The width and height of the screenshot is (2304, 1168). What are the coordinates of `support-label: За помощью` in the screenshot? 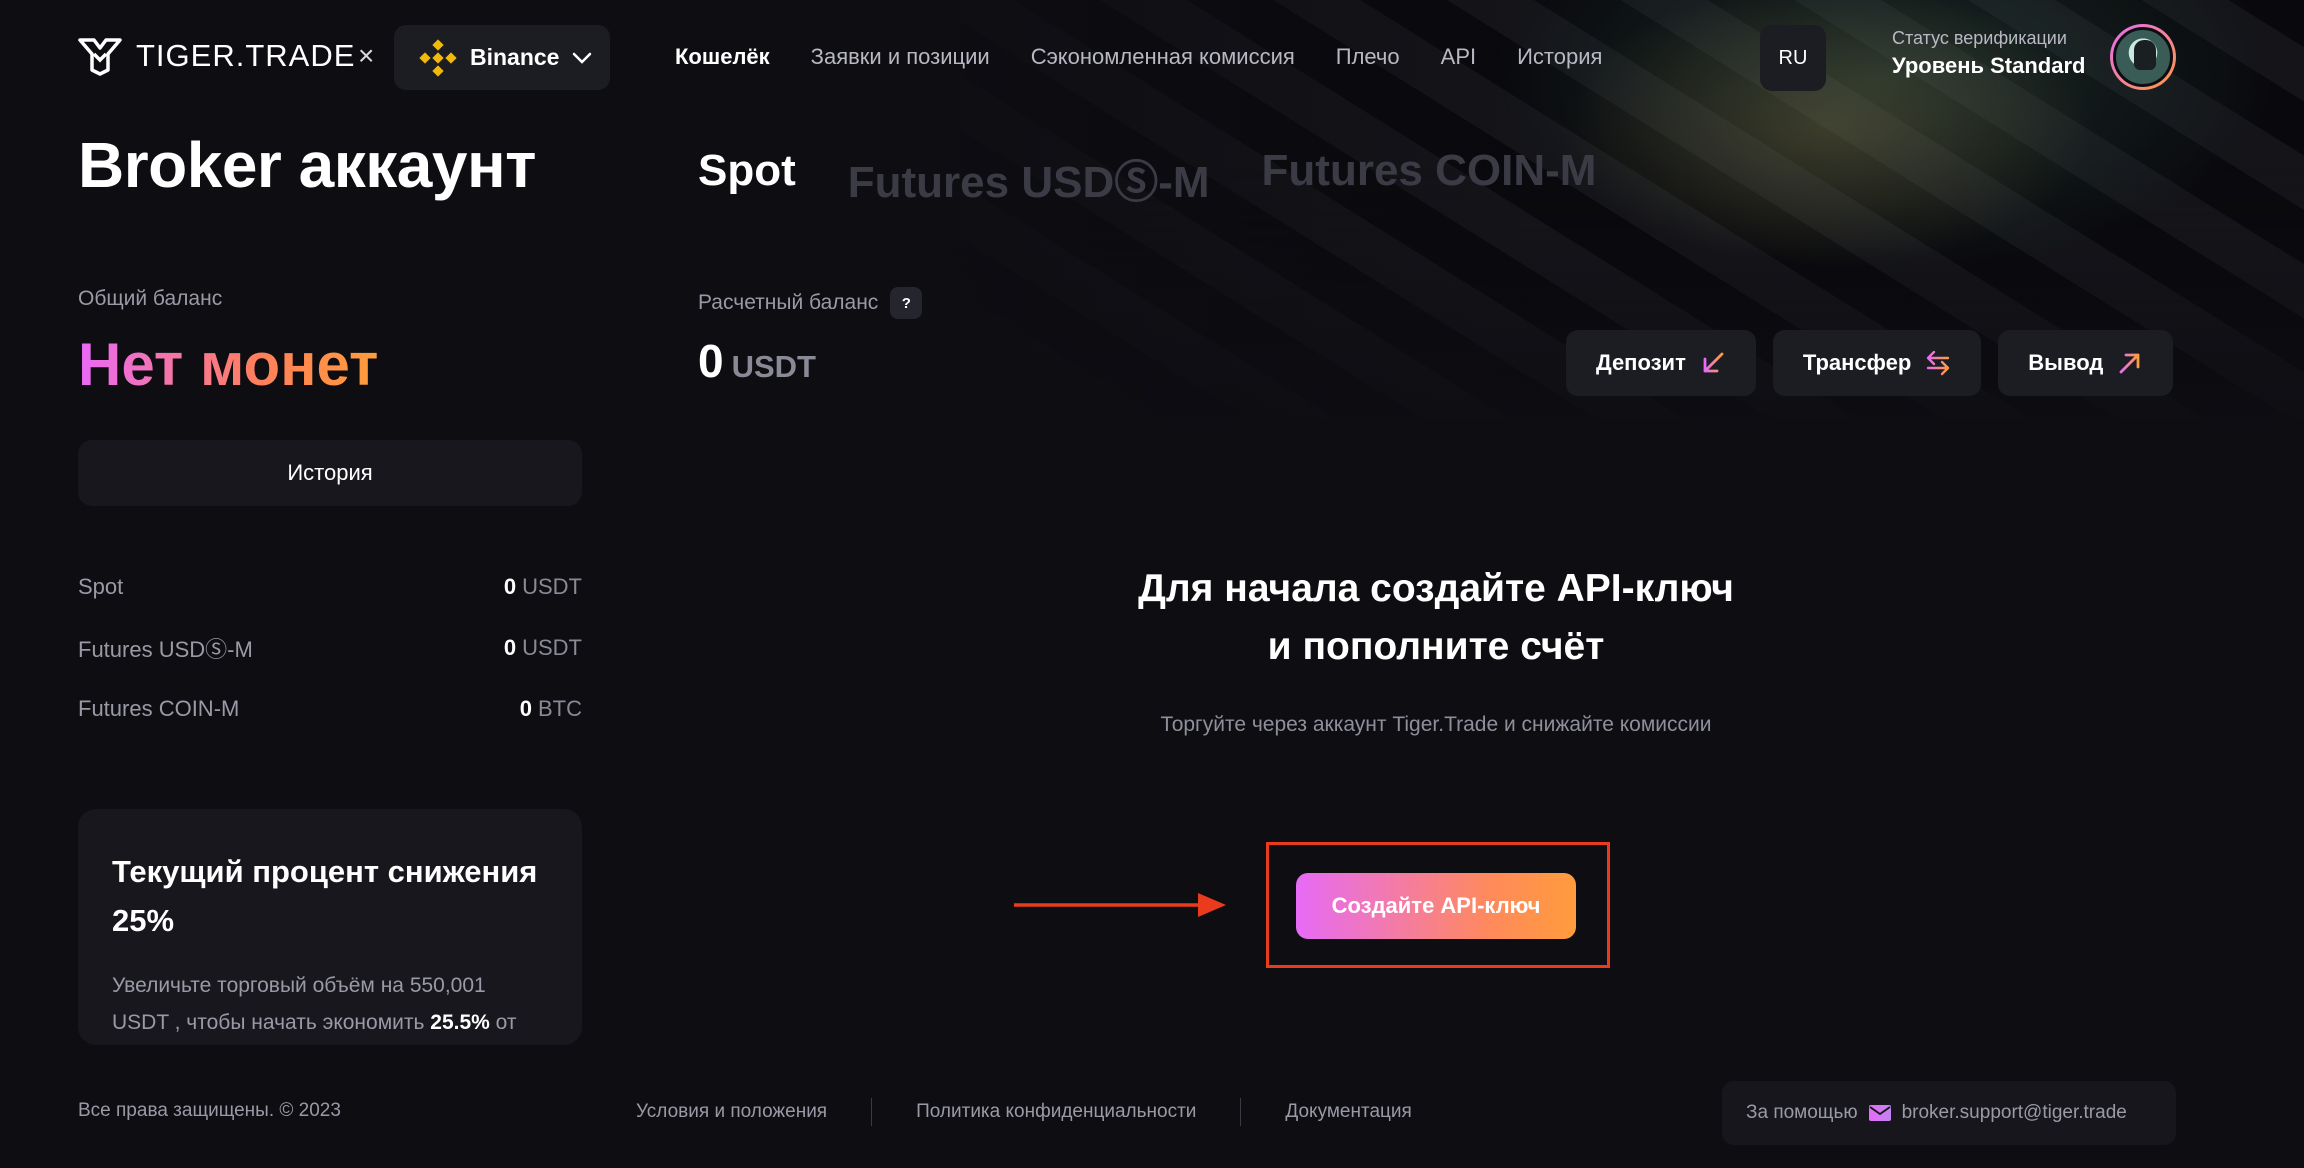 It's located at (1802, 1112).